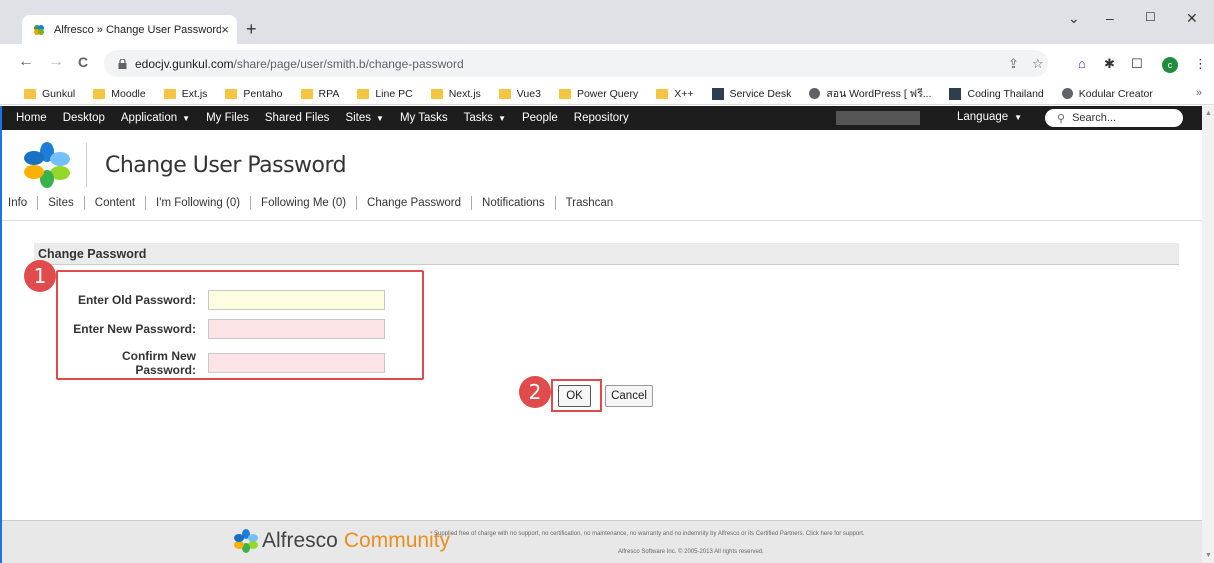 This screenshot has height=563, width=1214. I want to click on nav-item: Home, so click(31, 118).